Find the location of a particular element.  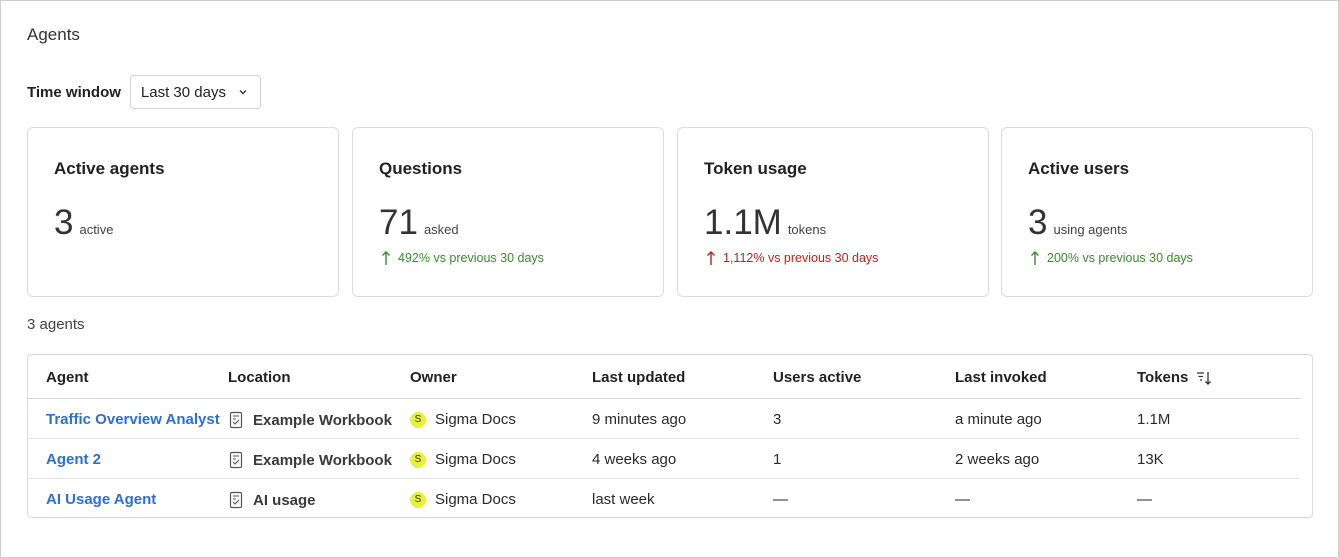

card-delta-text: 492% vs previous 30 days is located at coordinates (471, 258).